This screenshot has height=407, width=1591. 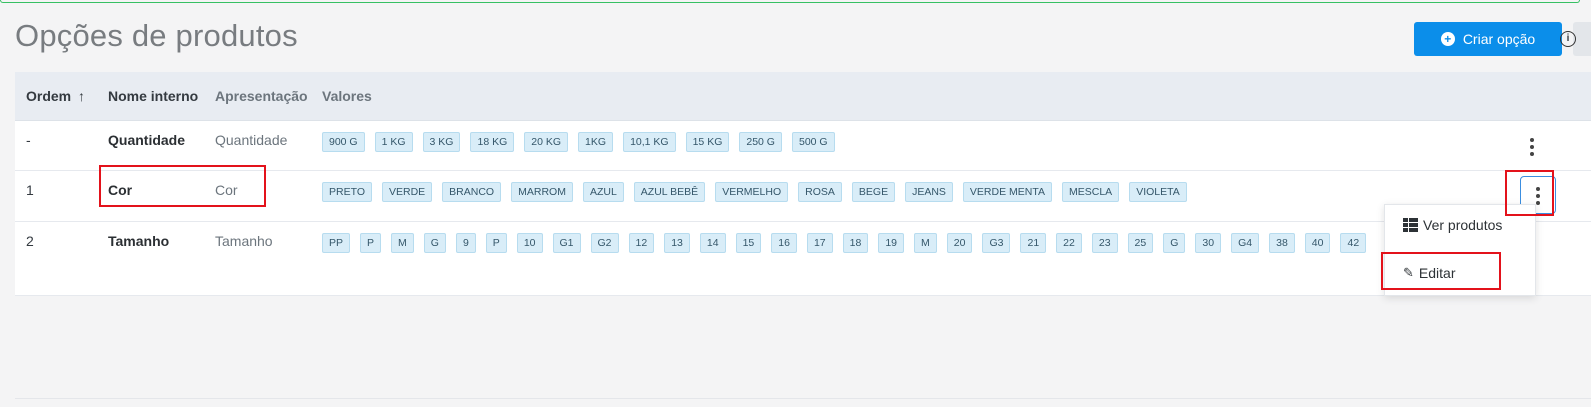 I want to click on value-chip: 1KG, so click(x=596, y=142).